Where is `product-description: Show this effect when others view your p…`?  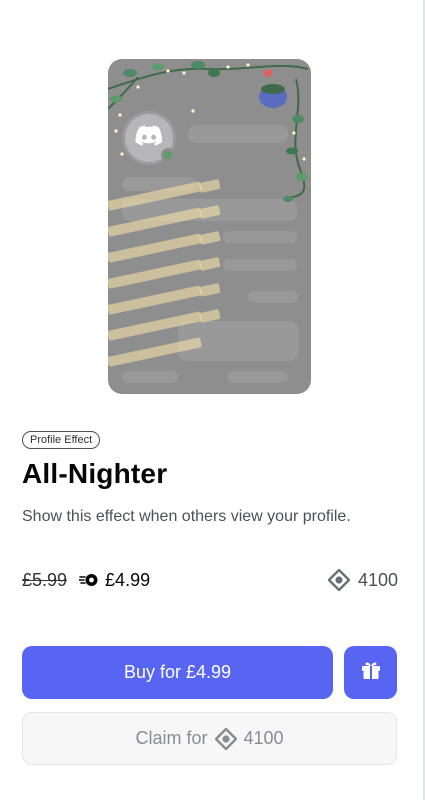 product-description: Show this effect when others view your p… is located at coordinates (186, 516).